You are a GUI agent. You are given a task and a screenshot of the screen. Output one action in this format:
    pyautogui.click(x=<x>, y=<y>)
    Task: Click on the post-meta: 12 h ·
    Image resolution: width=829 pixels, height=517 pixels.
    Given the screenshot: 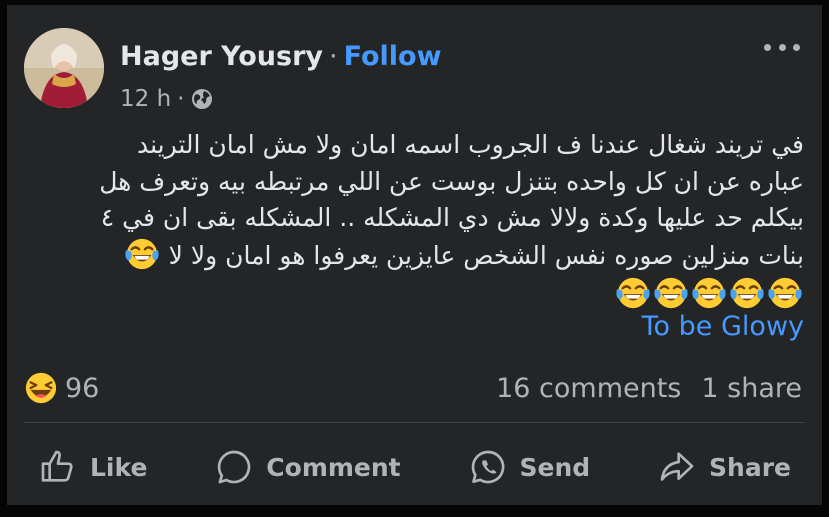 What is the action you would take?
    pyautogui.click(x=167, y=99)
    